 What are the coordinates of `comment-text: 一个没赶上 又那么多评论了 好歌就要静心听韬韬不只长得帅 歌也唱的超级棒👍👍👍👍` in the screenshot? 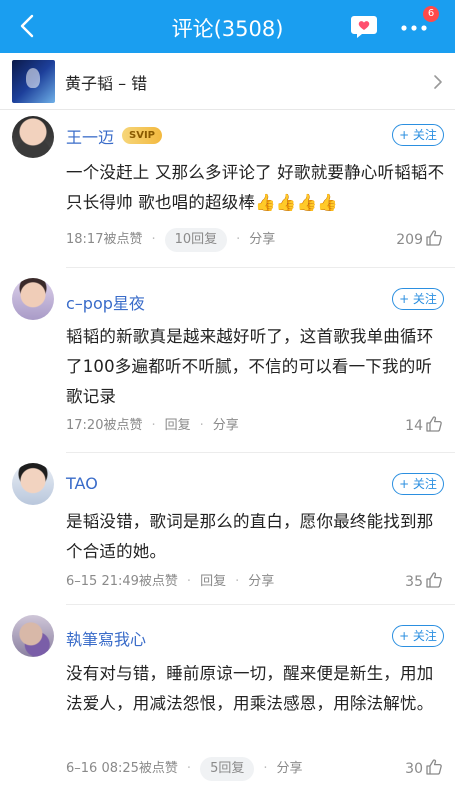 It's located at (255, 187).